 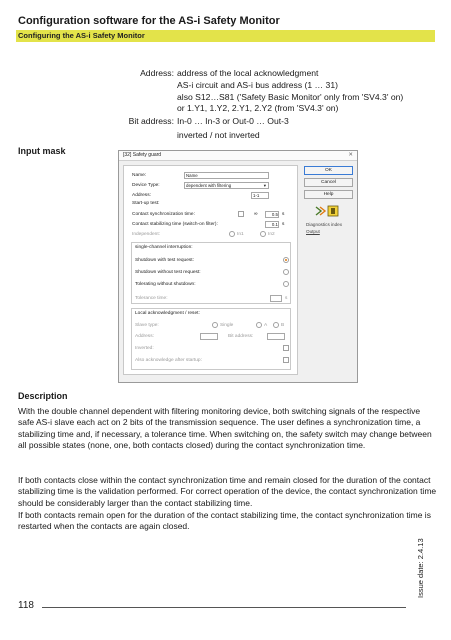 I want to click on also-ack-label: Also acknowledge after startup:, so click(x=168, y=360).